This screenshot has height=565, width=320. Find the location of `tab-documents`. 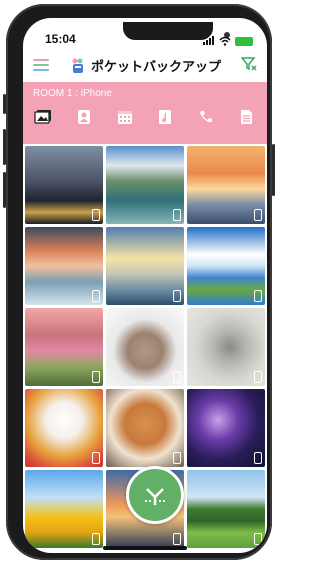

tab-documents is located at coordinates (247, 117).